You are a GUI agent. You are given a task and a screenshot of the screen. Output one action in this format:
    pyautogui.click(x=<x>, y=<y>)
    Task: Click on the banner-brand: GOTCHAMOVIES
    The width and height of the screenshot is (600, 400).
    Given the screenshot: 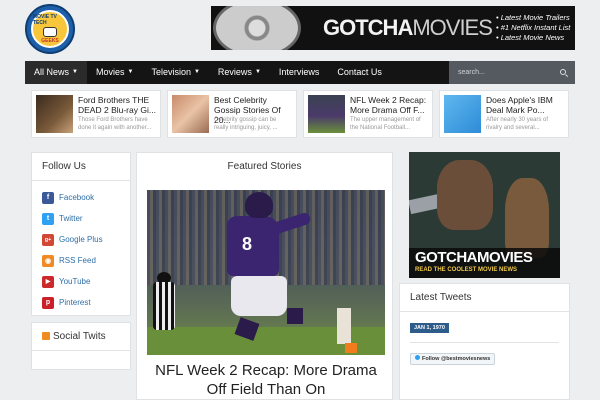 What is the action you would take?
    pyautogui.click(x=408, y=28)
    